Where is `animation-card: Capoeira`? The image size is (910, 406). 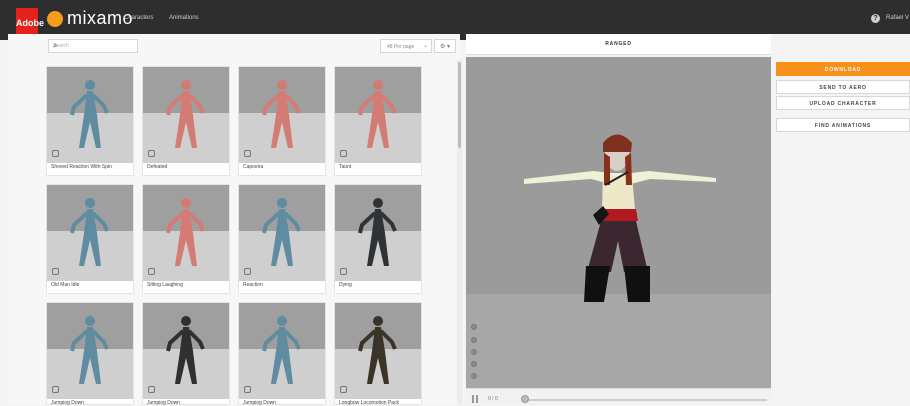
animation-card: Capoeira is located at coordinates (282, 121).